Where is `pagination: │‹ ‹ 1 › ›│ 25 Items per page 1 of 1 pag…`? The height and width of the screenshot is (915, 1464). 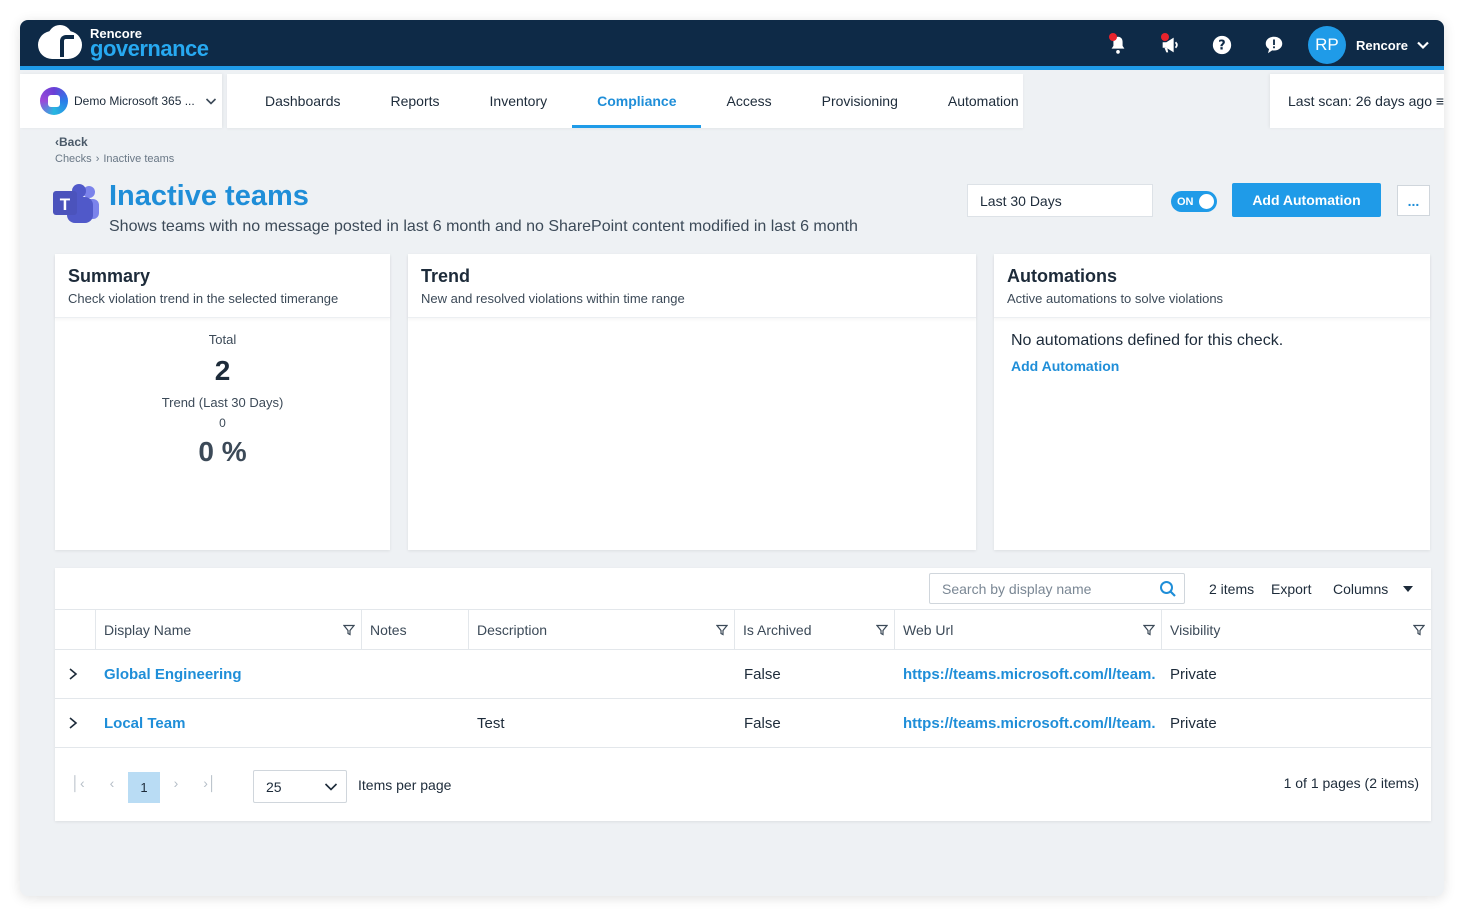
pagination: │‹ ‹ 1 › ›│ 25 Items per page 1 of 1 pag… is located at coordinates (743, 784).